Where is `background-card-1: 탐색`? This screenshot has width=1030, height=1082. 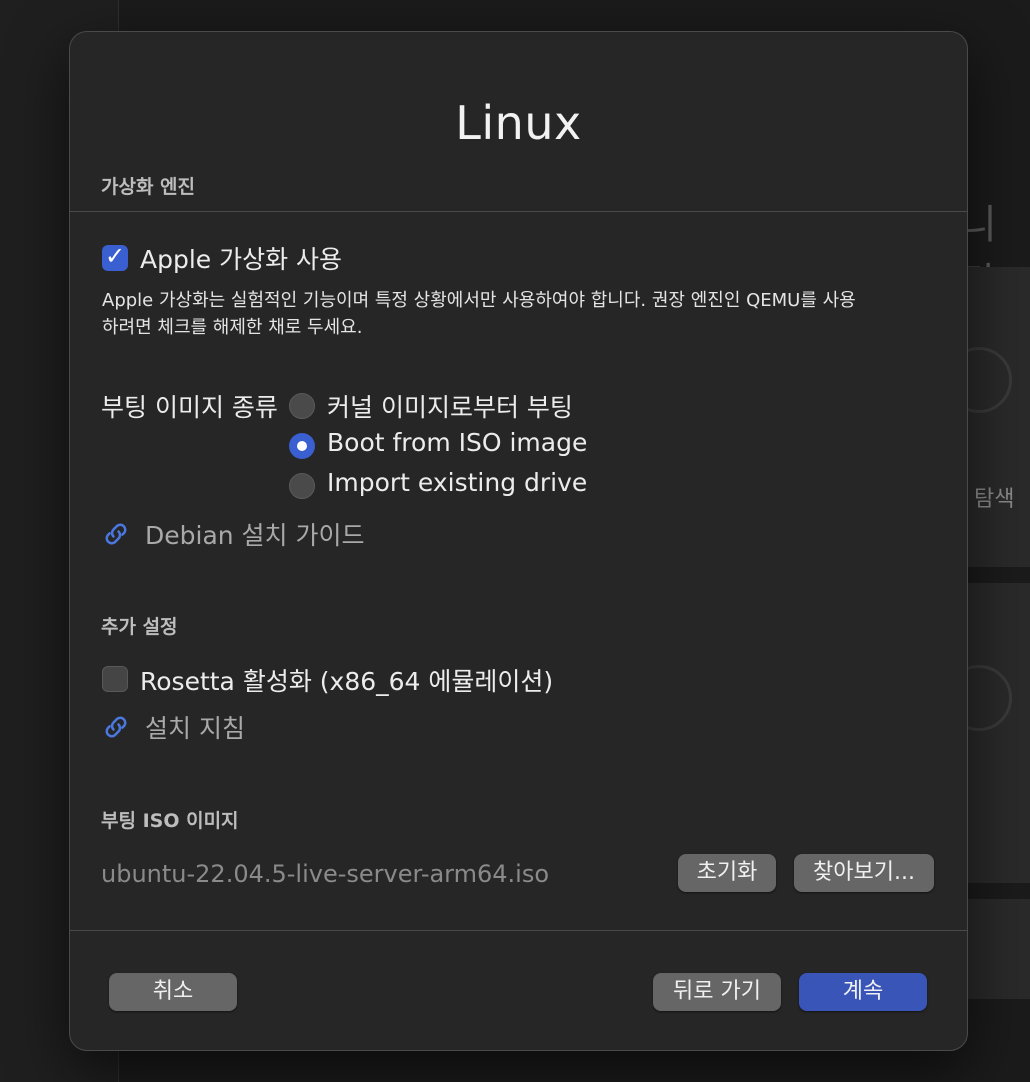 background-card-1: 탐색 is located at coordinates (988, 417).